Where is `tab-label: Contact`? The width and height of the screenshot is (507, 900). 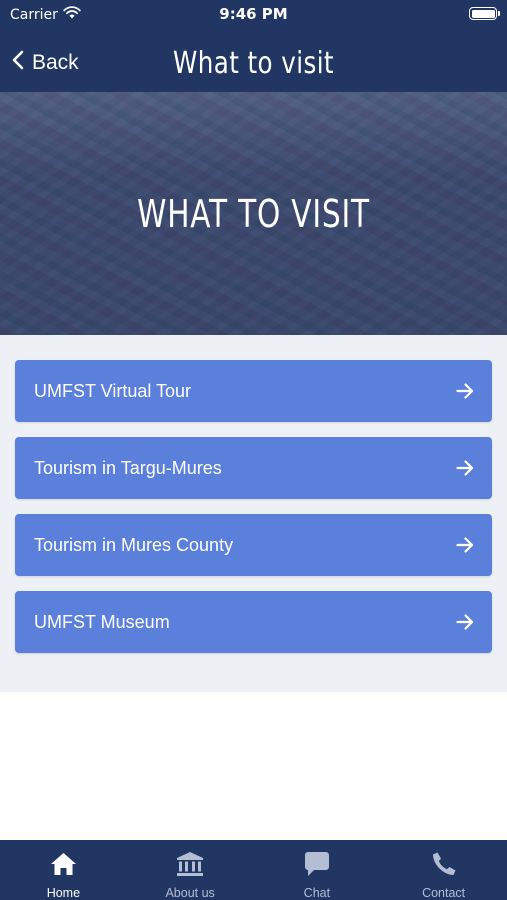 tab-label: Contact is located at coordinates (444, 893).